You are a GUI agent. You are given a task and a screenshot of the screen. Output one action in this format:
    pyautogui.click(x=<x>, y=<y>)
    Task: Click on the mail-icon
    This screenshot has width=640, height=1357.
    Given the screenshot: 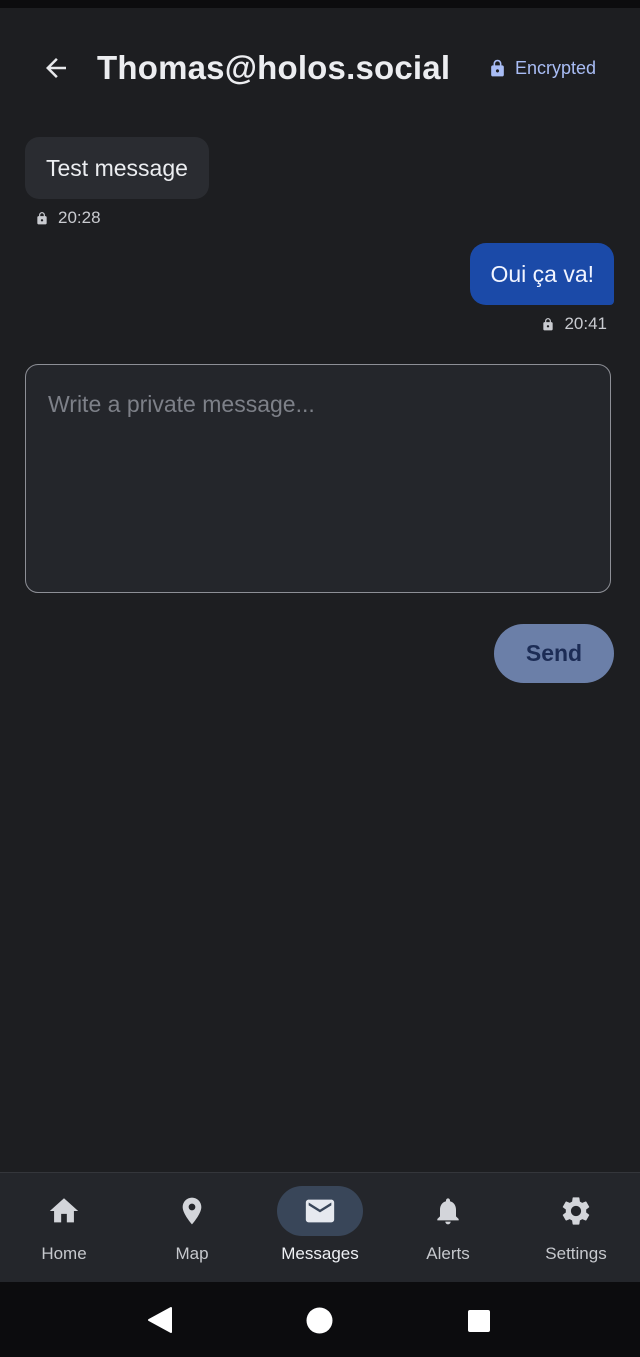 What is the action you would take?
    pyautogui.click(x=320, y=1211)
    